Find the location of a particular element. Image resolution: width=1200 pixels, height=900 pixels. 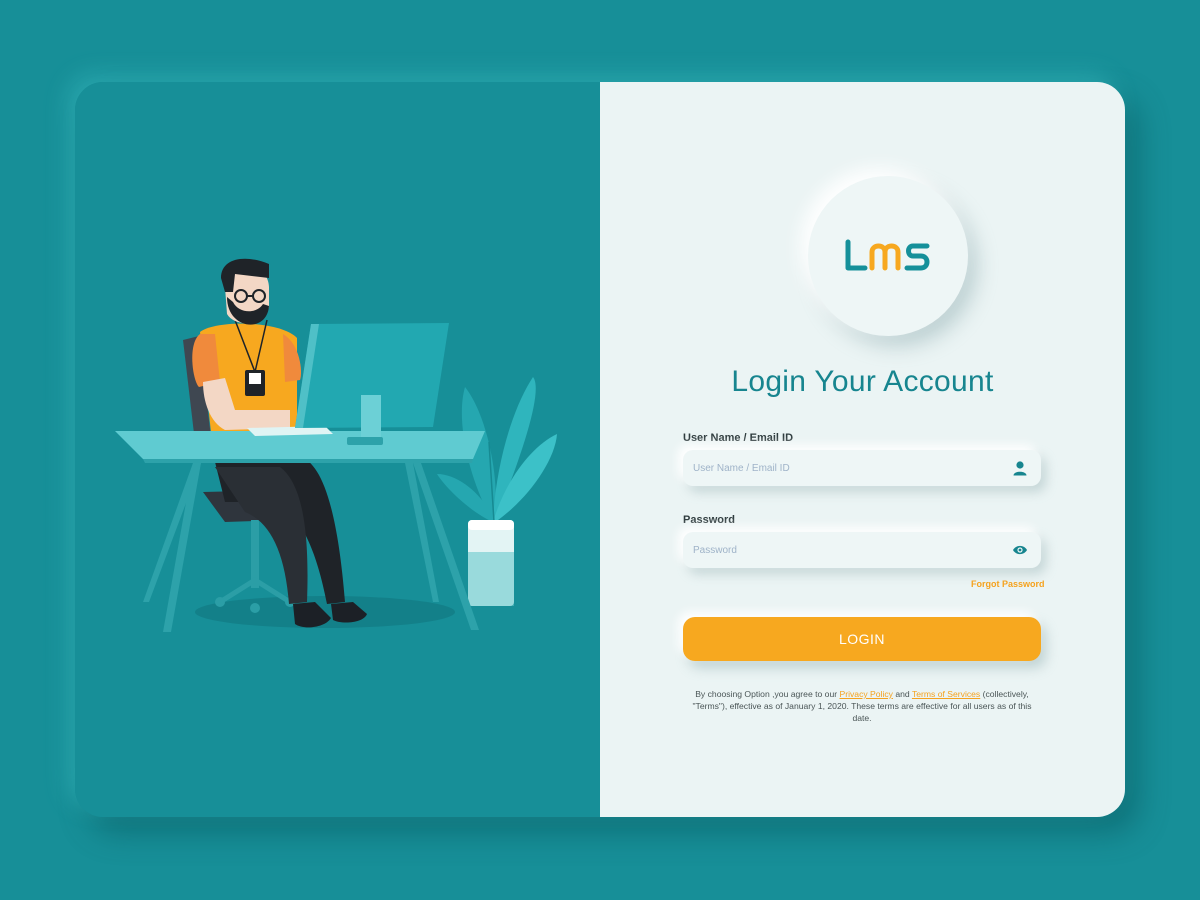

monitor-illustration is located at coordinates (372, 384).